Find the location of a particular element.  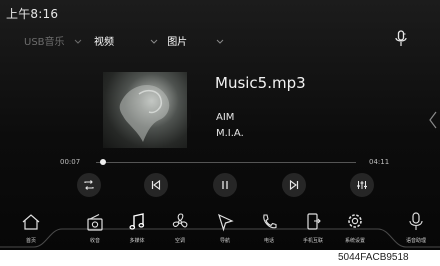

source-usb-music: USB音乐 is located at coordinates (53, 40).